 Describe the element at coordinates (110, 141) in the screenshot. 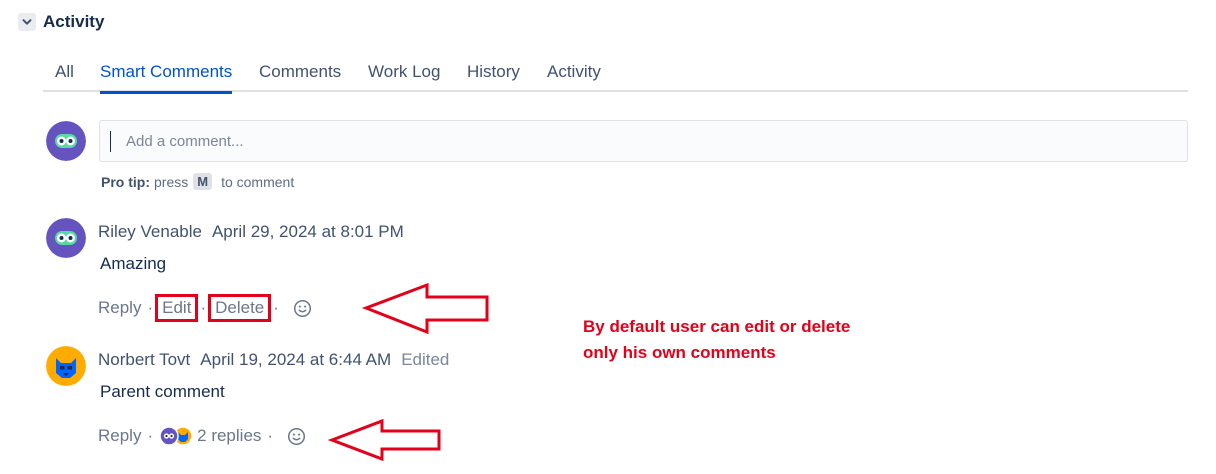

I see `text-caret` at that location.